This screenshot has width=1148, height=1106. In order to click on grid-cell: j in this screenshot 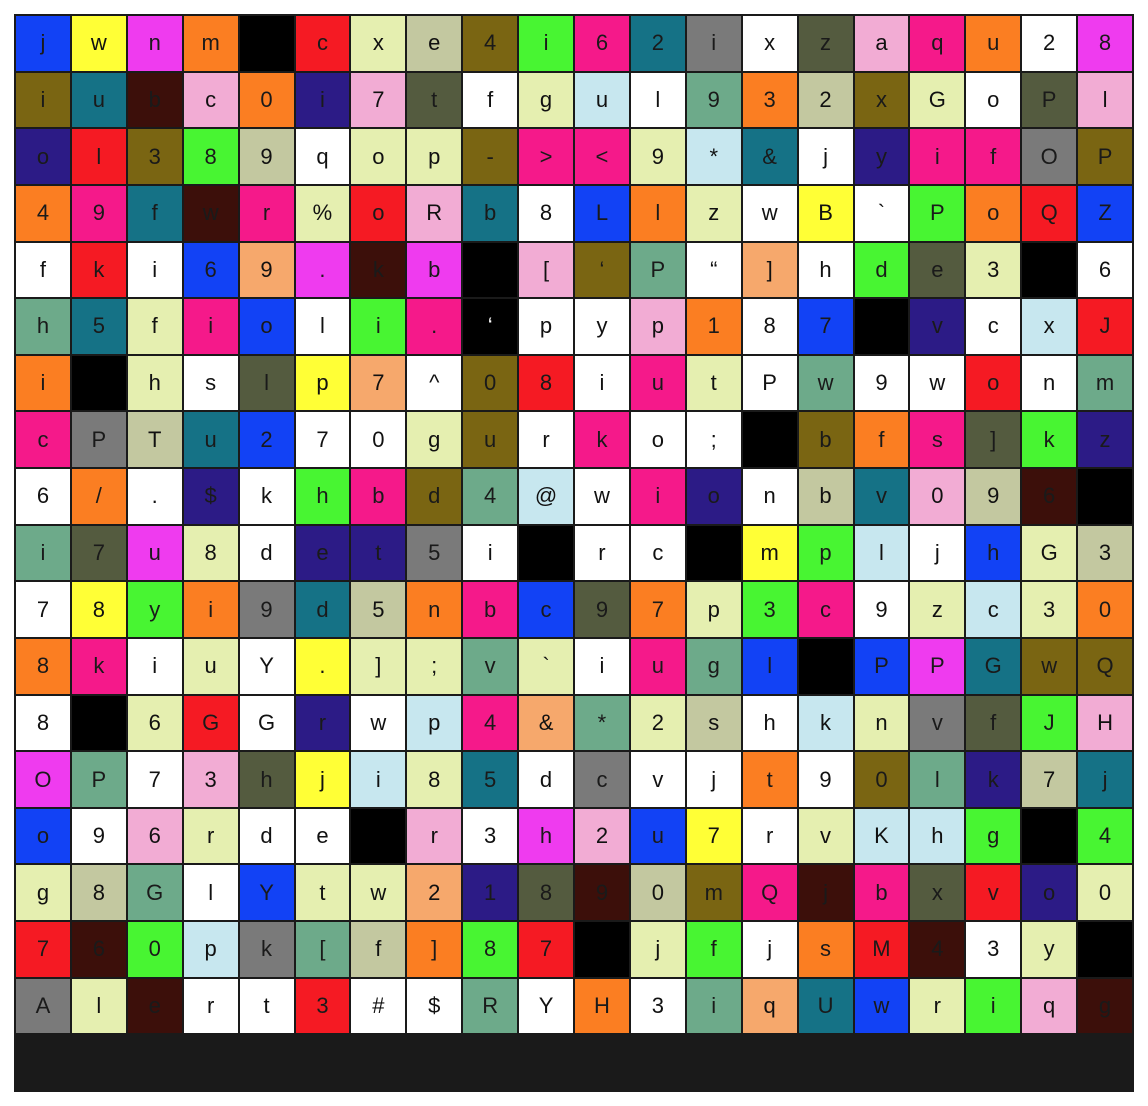, I will do `click(43, 43)`.